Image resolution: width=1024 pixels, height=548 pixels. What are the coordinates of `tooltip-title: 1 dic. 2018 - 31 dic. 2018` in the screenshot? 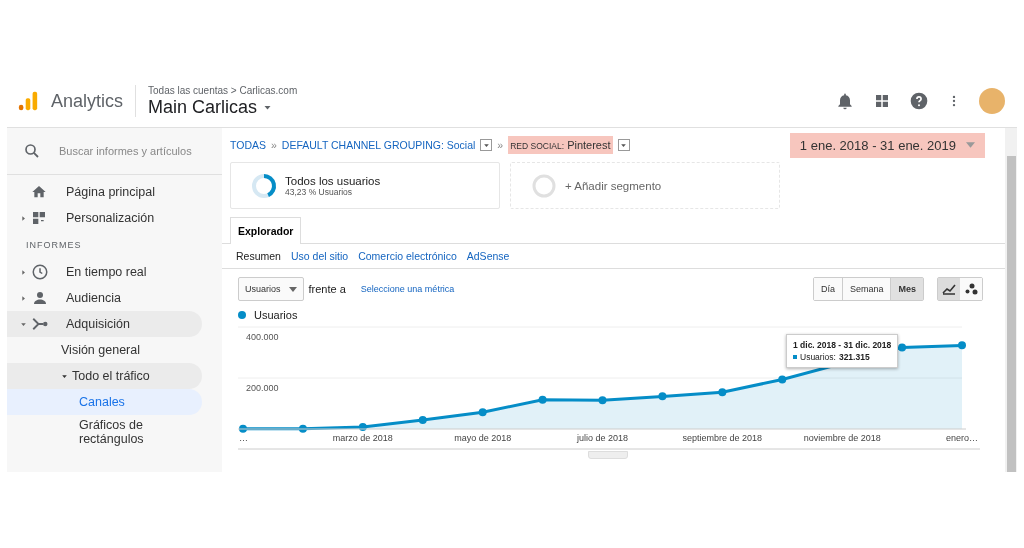 It's located at (842, 345).